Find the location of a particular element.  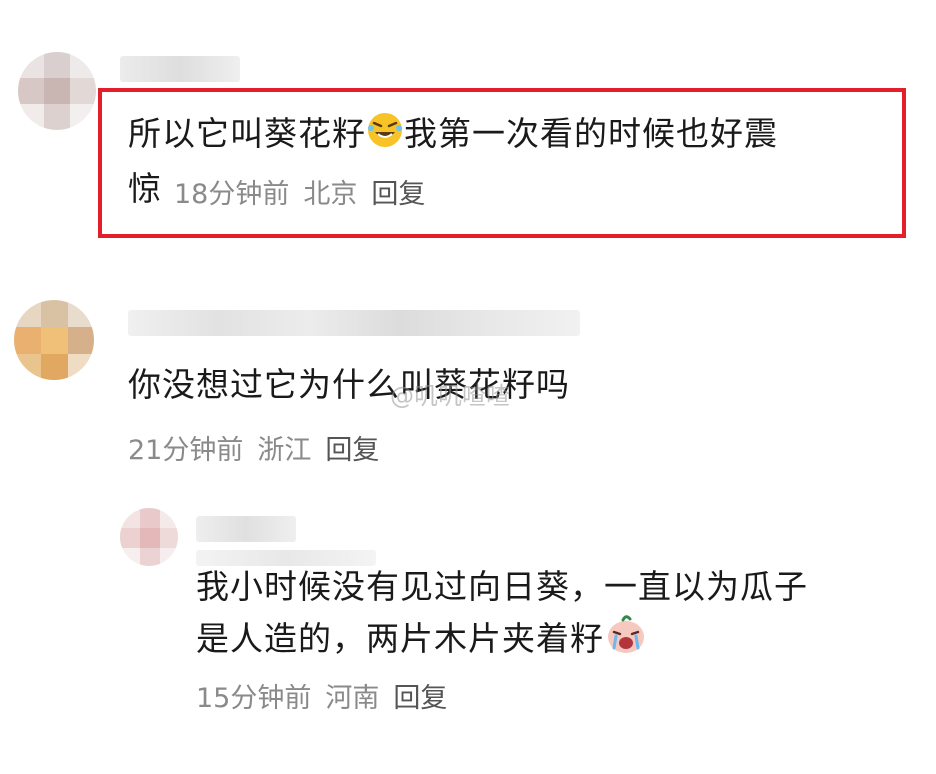

comment-location: 浙江 is located at coordinates (284, 450).